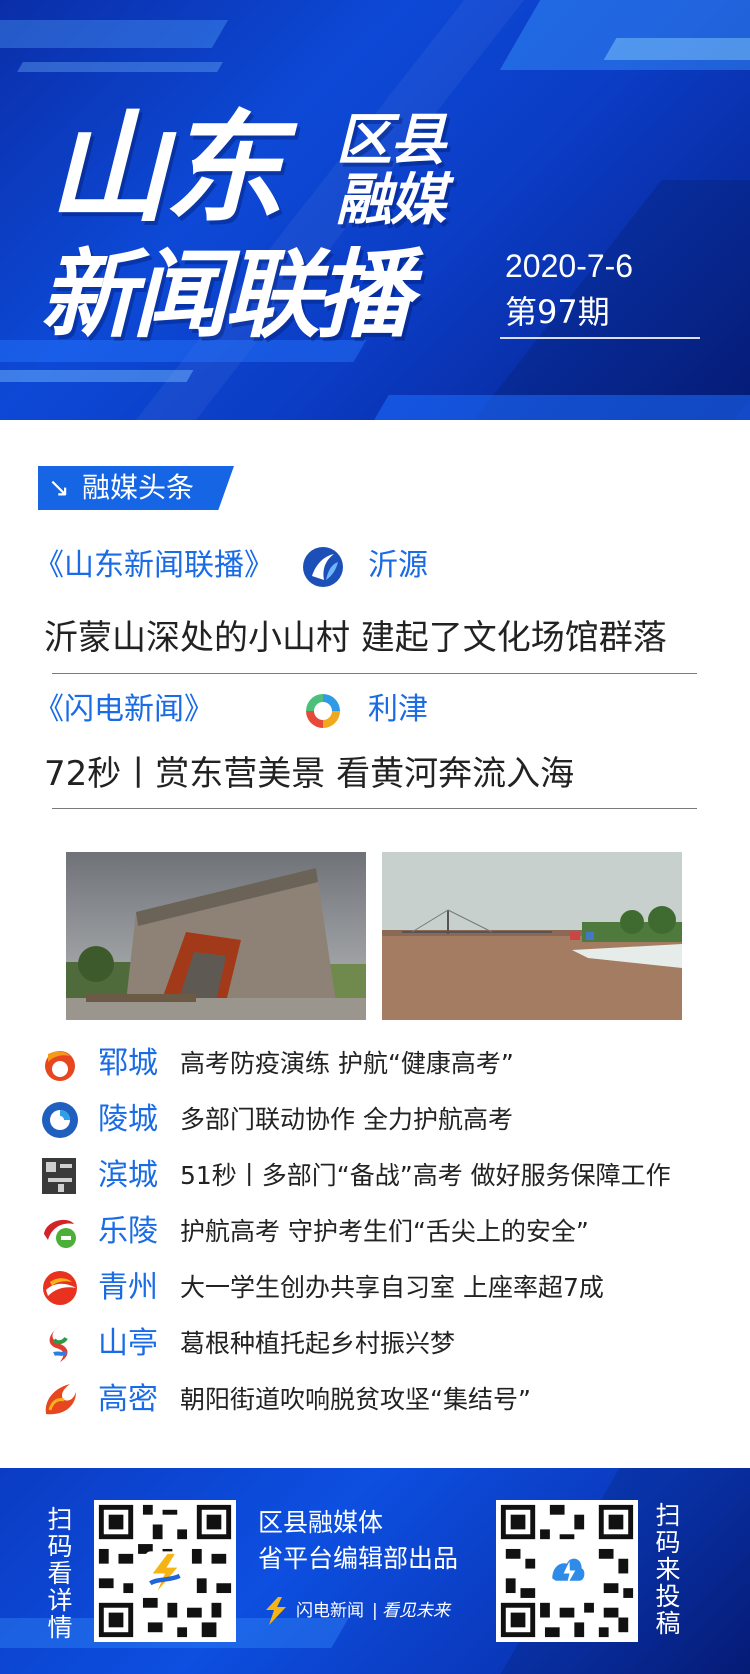 The width and height of the screenshot is (750, 1674). What do you see at coordinates (532, 936) in the screenshot?
I see `yellow-river-photo` at bounding box center [532, 936].